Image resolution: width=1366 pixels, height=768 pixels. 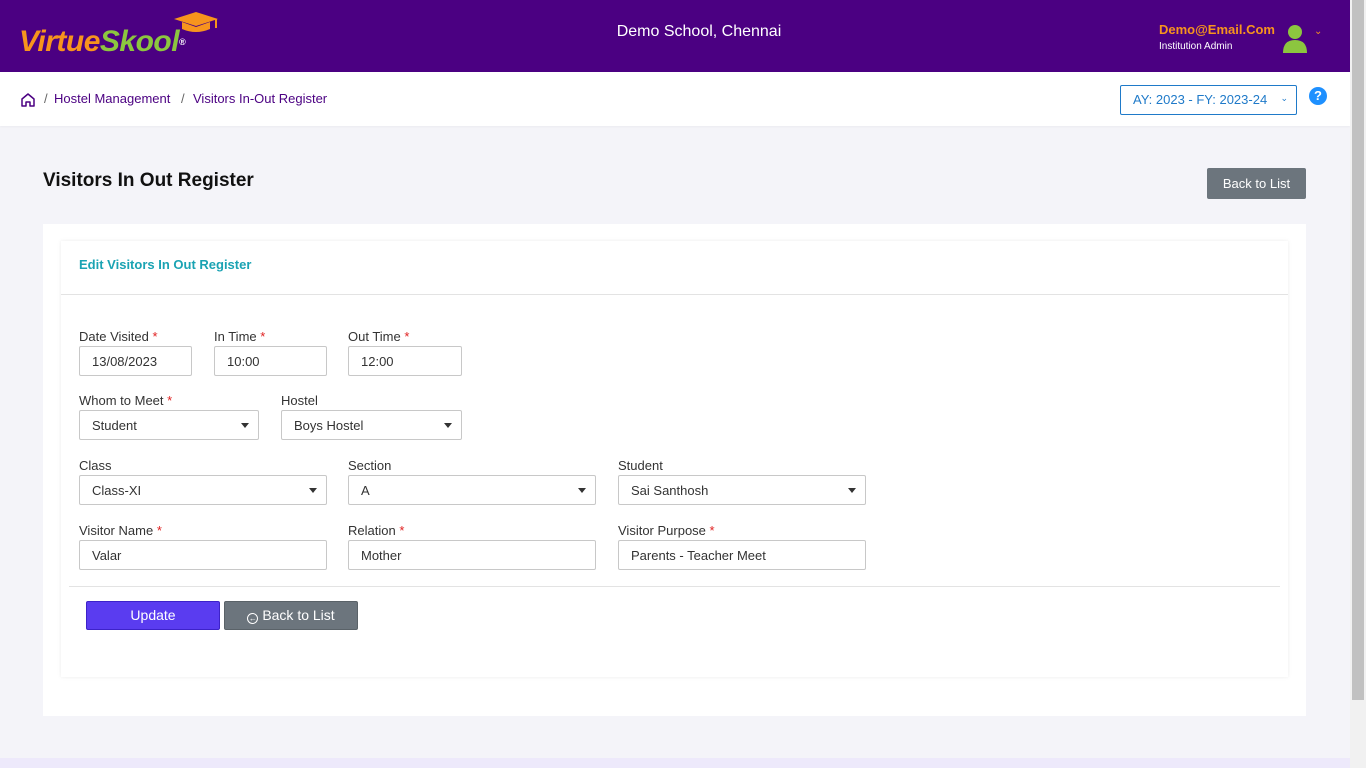 I want to click on class-label: Class, so click(x=95, y=465).